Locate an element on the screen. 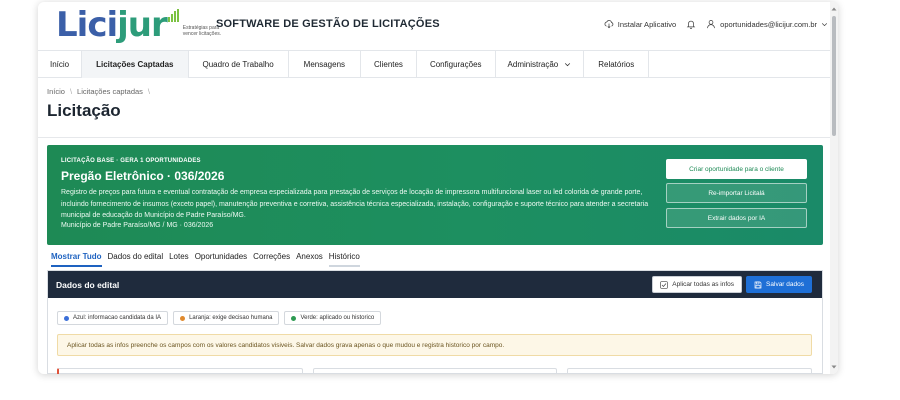 The image size is (900, 400). legend-chip-orange: Laranja: exige decisao humana is located at coordinates (226, 318).